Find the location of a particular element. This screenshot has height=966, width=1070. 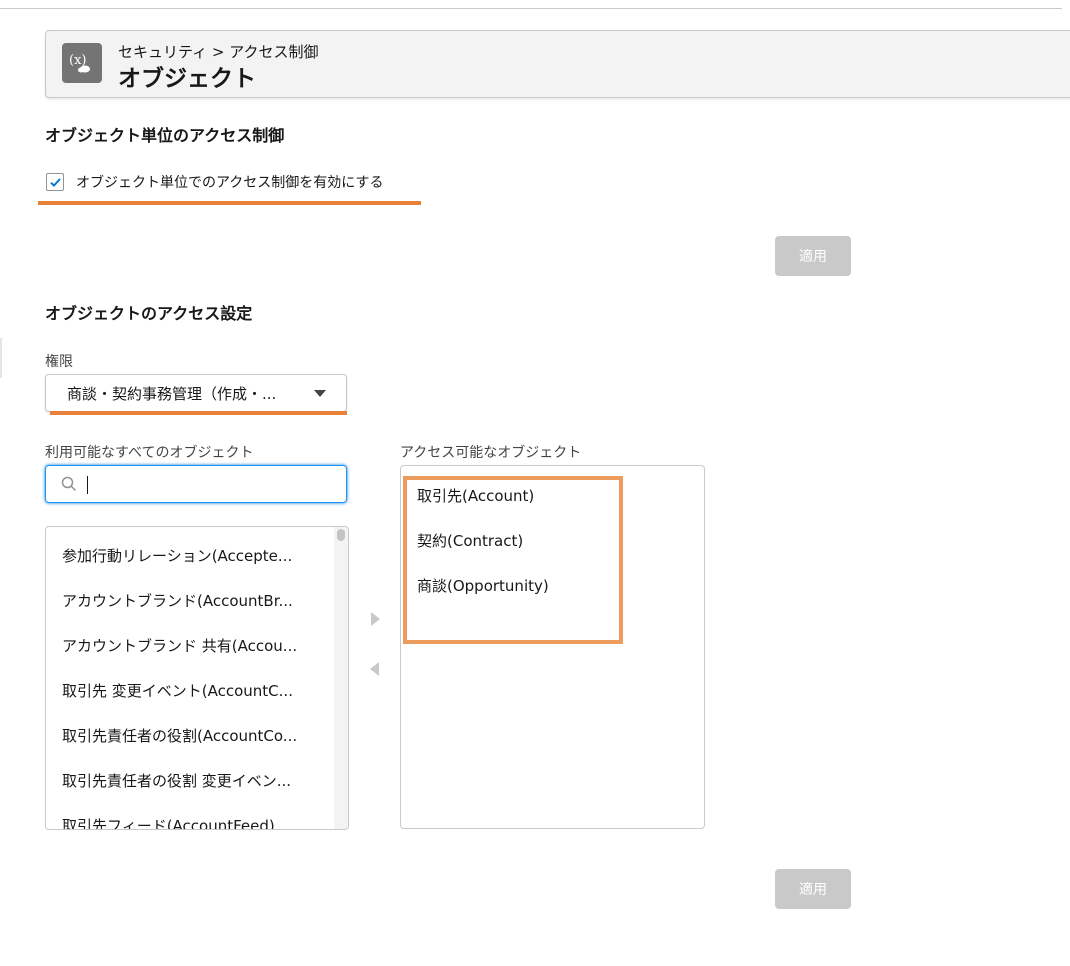

scrollbar is located at coordinates (341, 678).